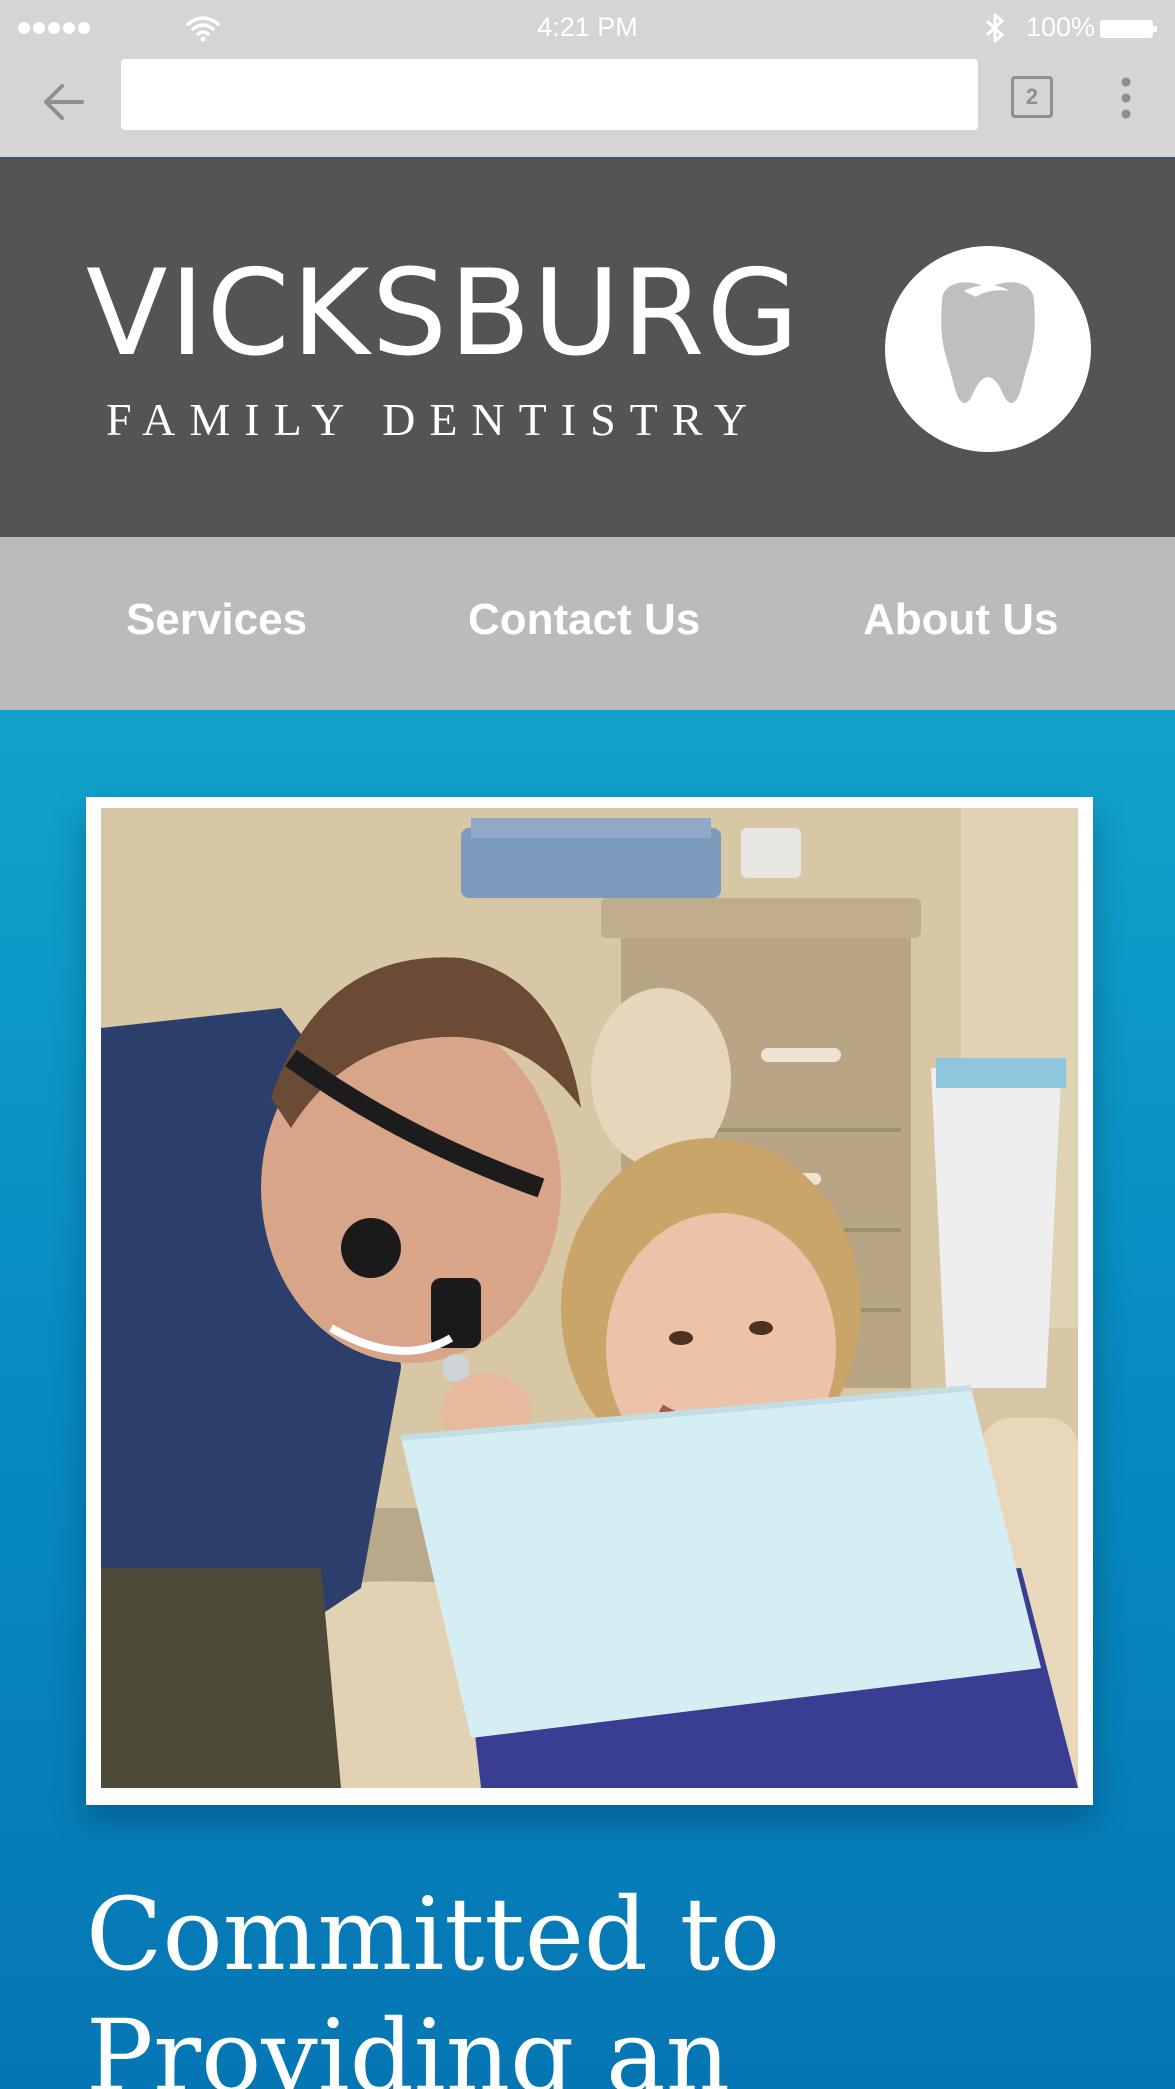  What do you see at coordinates (1128, 29) in the screenshot?
I see `battery-icon` at bounding box center [1128, 29].